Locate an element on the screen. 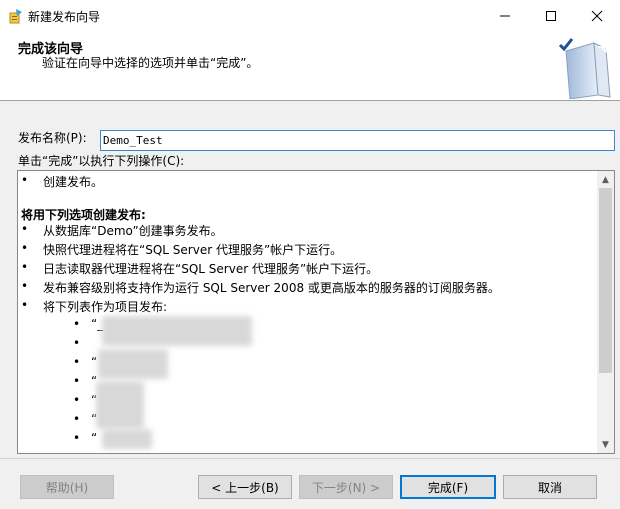 This screenshot has height=509, width=620. scroll-down-icon: ▼ is located at coordinates (605, 444).